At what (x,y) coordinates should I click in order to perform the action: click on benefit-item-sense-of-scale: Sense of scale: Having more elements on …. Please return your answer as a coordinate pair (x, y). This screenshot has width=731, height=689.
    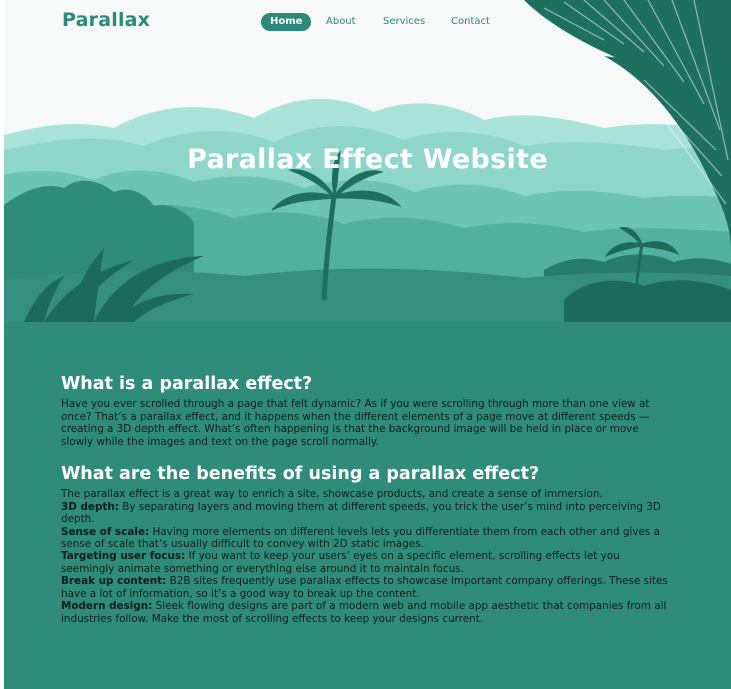
    Looking at the image, I should click on (367, 538).